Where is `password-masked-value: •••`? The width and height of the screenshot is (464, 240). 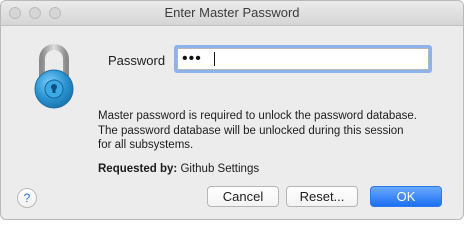
password-masked-value: ••• is located at coordinates (192, 58).